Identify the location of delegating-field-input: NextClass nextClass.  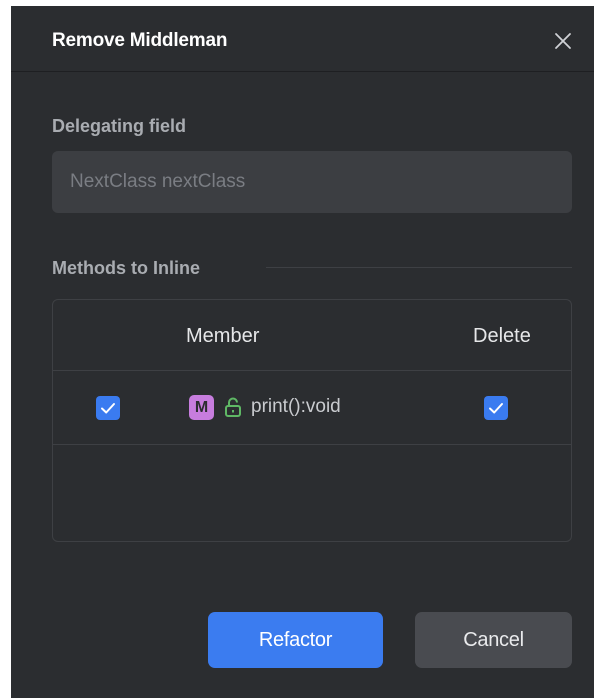
(312, 182).